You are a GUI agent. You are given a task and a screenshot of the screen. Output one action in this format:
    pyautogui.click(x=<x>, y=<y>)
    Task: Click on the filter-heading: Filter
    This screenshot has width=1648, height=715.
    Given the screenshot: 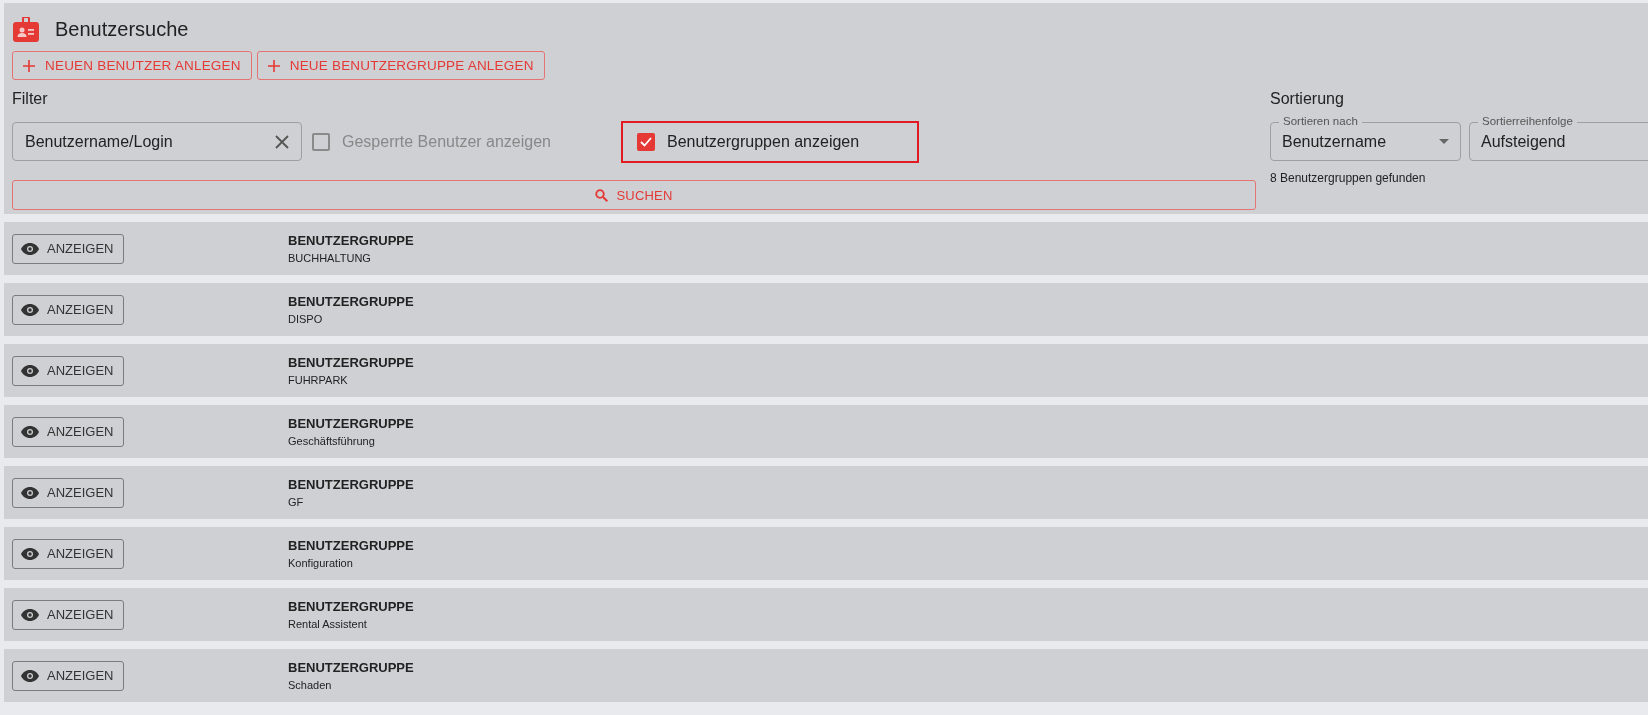 What is the action you would take?
    pyautogui.click(x=30, y=99)
    